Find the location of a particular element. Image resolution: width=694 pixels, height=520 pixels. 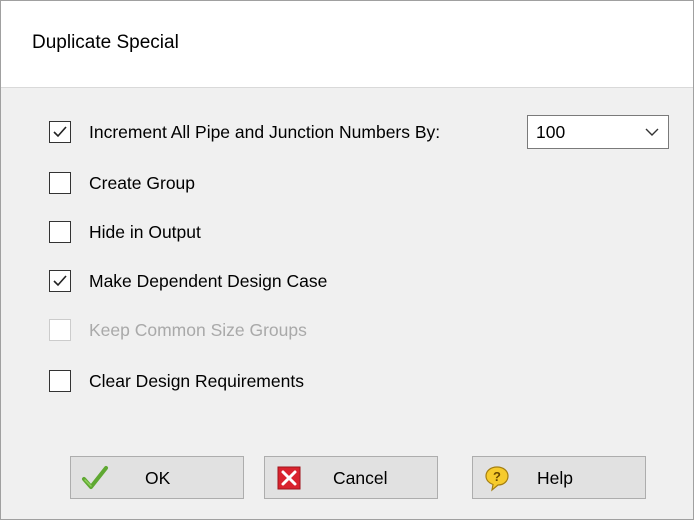

help-button: ? Help is located at coordinates (559, 477).